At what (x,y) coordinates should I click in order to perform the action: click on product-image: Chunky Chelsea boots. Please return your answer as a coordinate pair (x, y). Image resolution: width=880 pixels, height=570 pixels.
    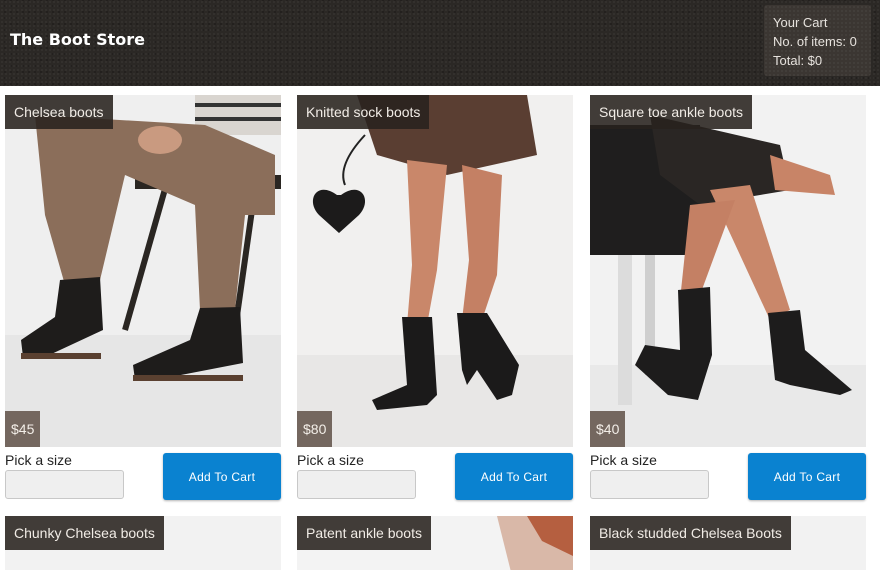
    Looking at the image, I should click on (143, 543).